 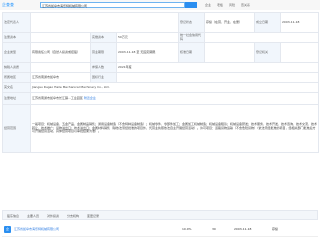 I want to click on taxpayer-label: 纳税人资质, so click(x=16, y=67).